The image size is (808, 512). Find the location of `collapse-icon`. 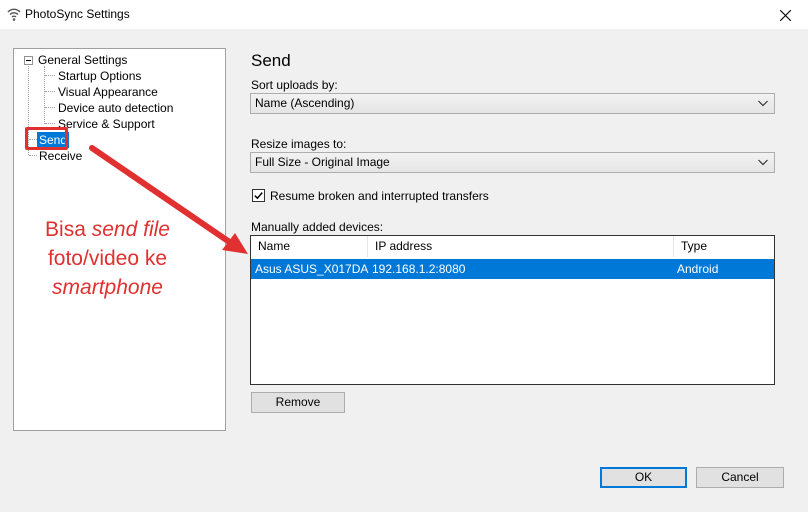

collapse-icon is located at coordinates (28, 60).